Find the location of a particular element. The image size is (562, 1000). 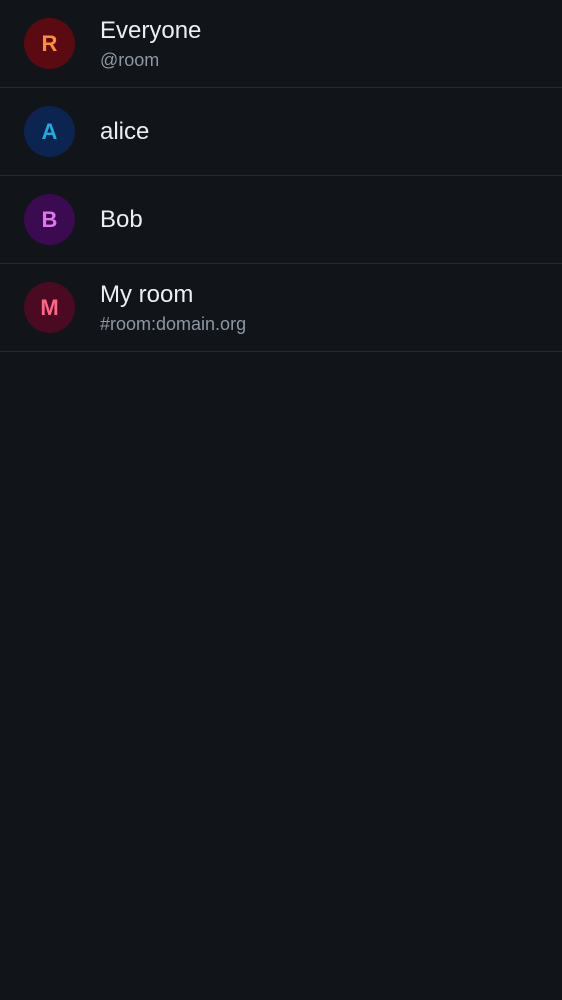

mention-texts: Everyone @room is located at coordinates (150, 44).